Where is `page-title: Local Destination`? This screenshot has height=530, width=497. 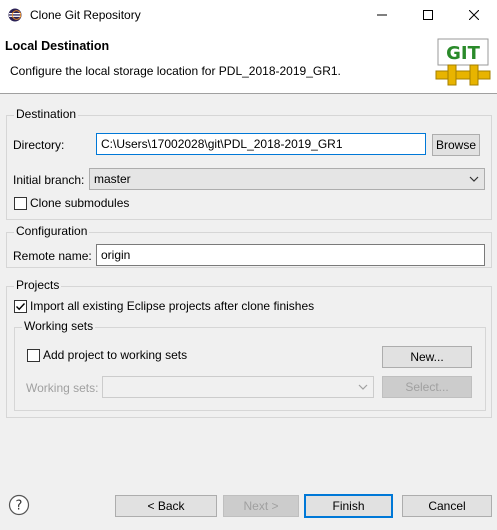 page-title: Local Destination is located at coordinates (57, 46).